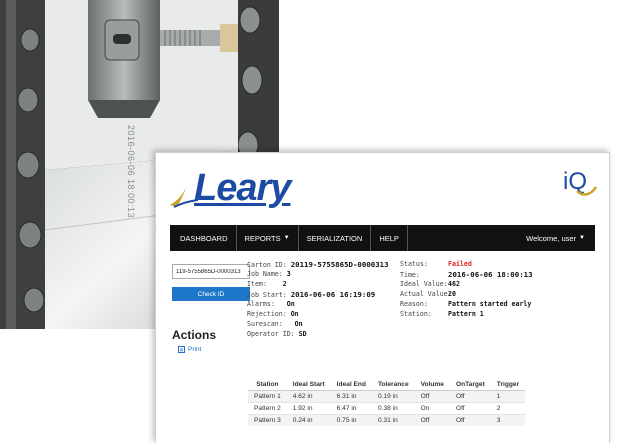  I want to click on table-cell: Pattern 1, so click(267, 396).